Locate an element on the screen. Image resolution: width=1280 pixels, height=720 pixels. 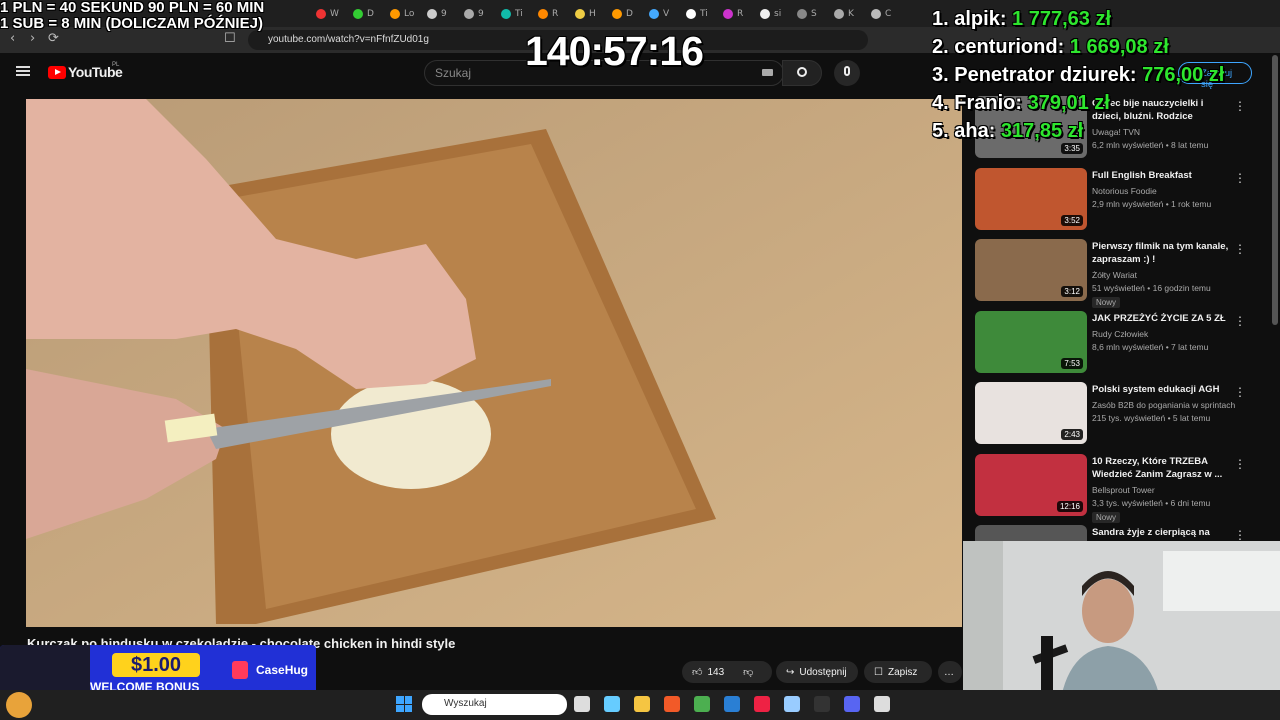
menu-icon is located at coordinates (23, 71).